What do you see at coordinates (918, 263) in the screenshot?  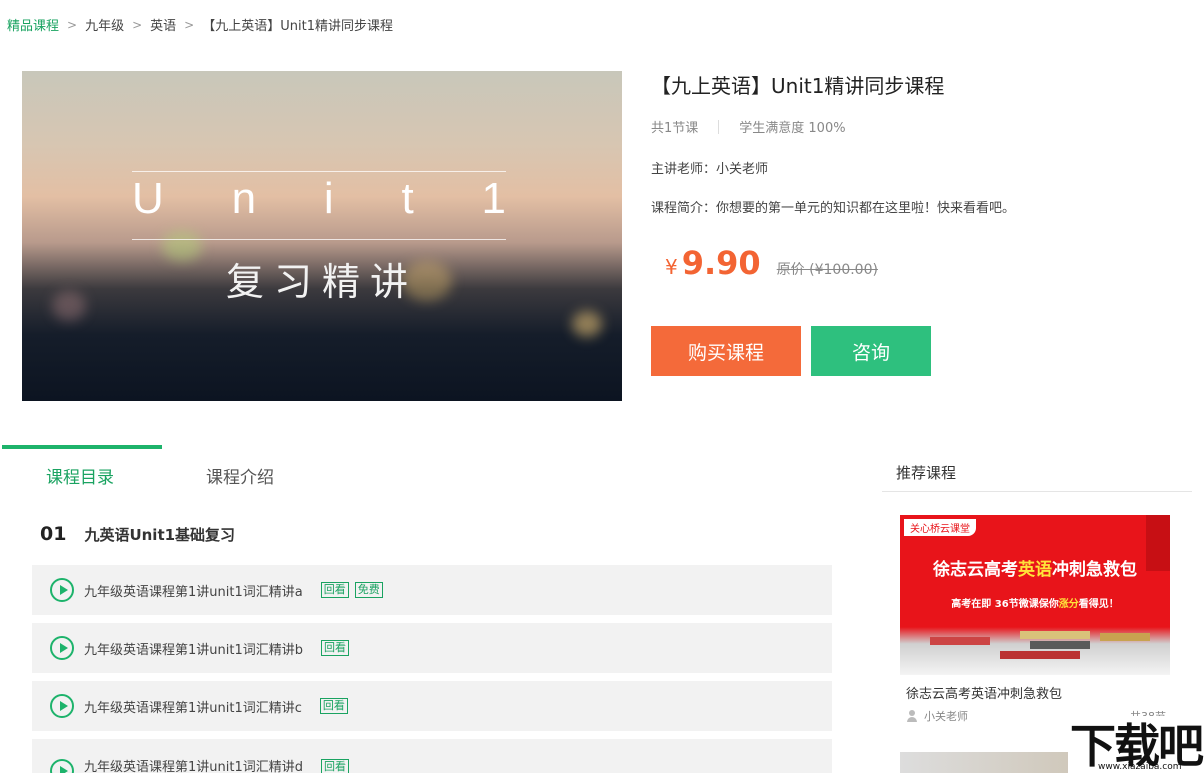 I see `price-row: ¥ 9.90 原价 (¥100.00)` at bounding box center [918, 263].